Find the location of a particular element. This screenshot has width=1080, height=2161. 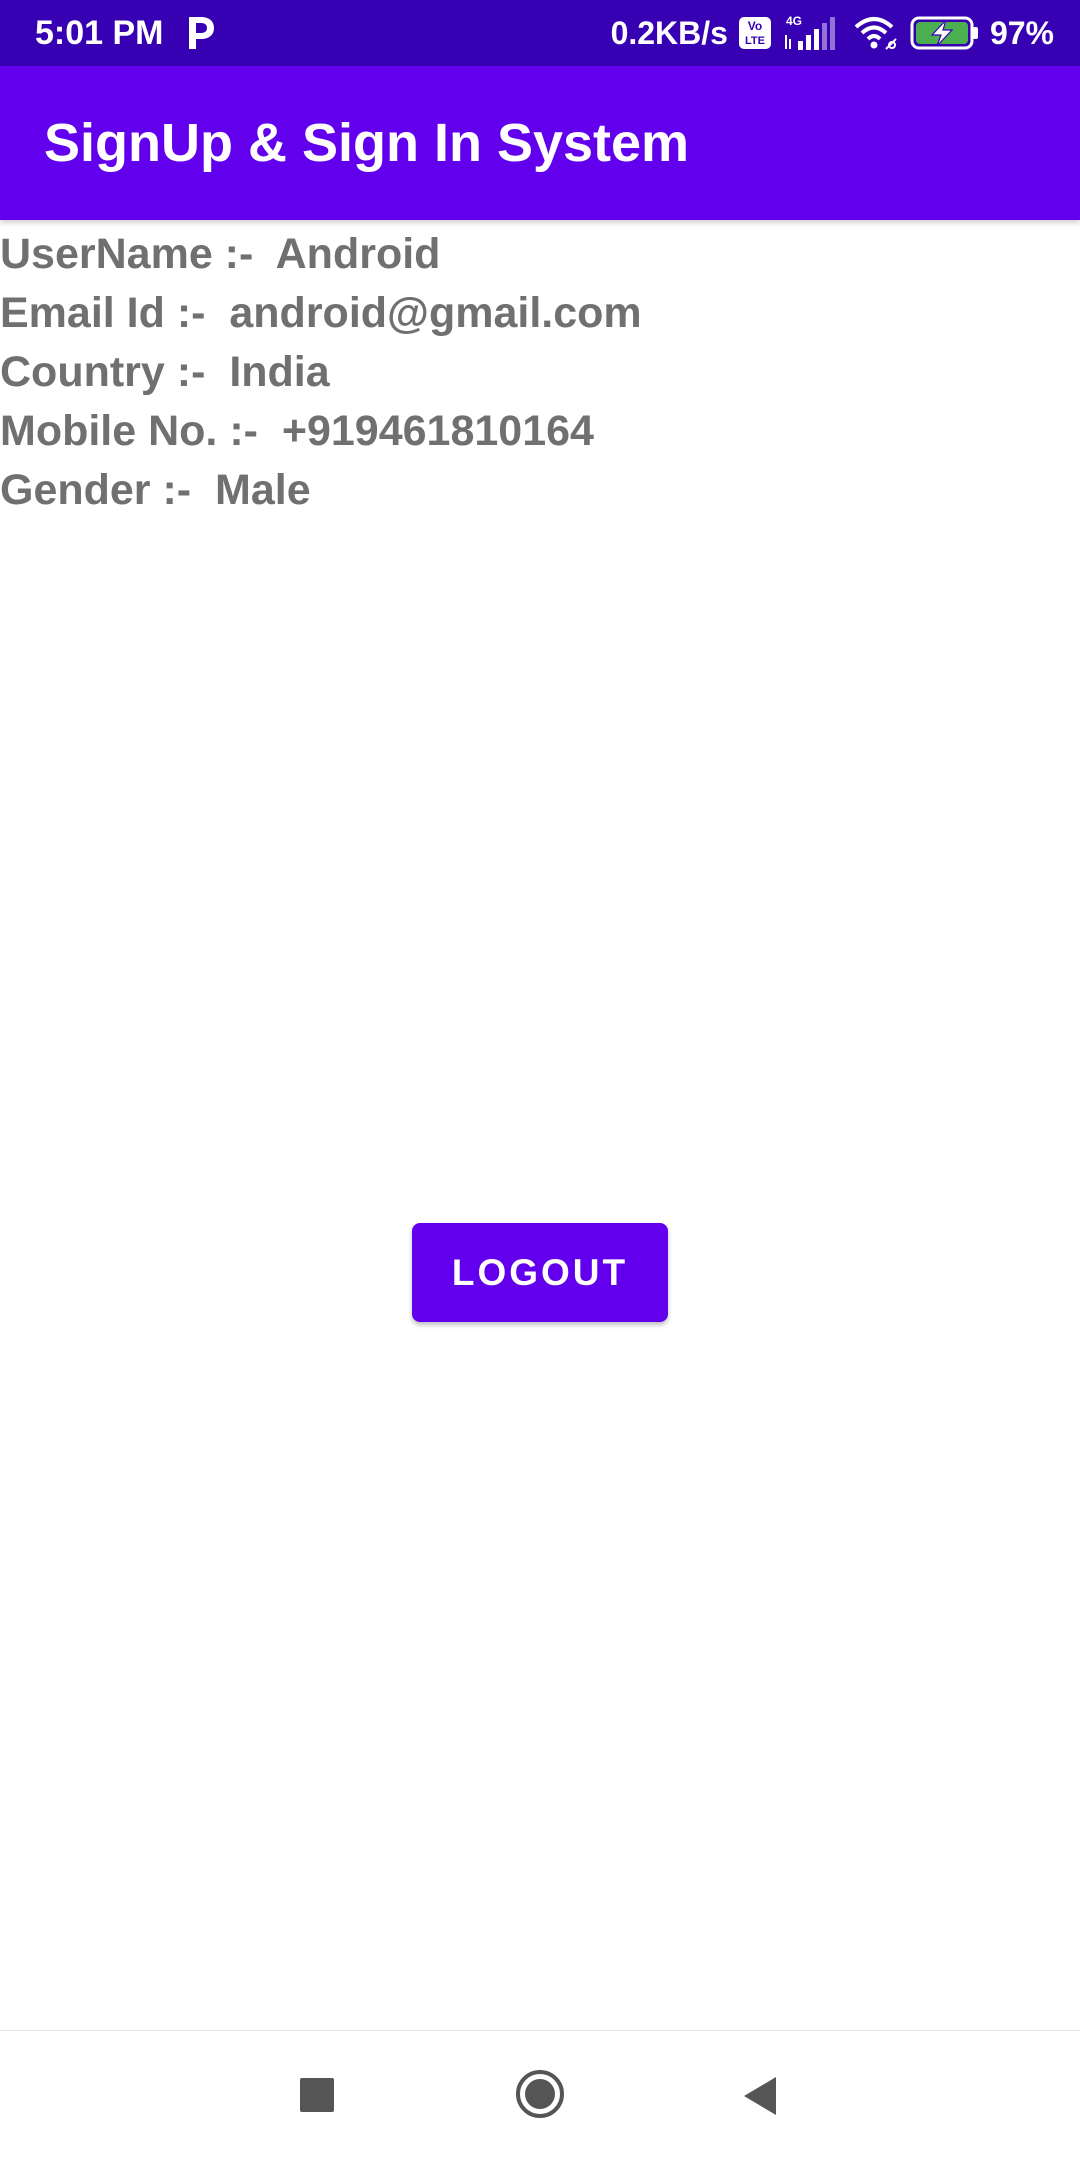

mobile-value: +919461810164 is located at coordinates (437, 431).